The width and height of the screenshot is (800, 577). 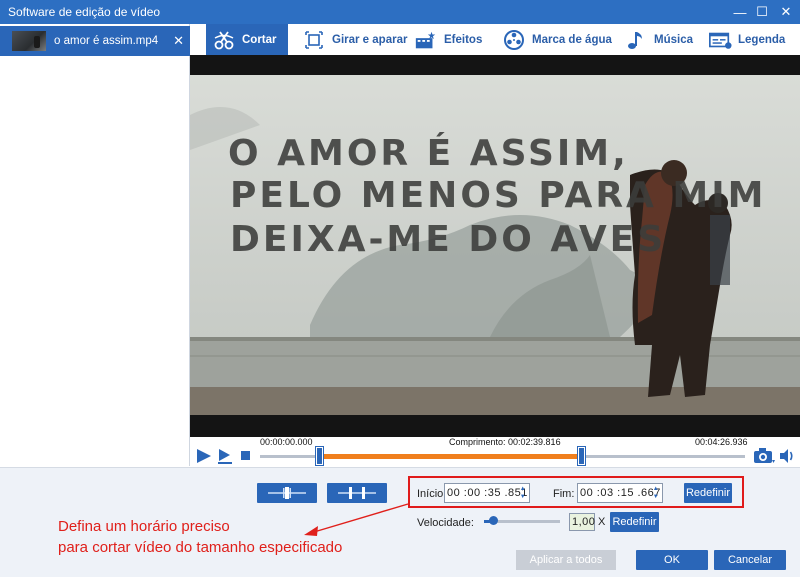 What do you see at coordinates (708, 493) in the screenshot?
I see `reset-trim-button: Redefinir` at bounding box center [708, 493].